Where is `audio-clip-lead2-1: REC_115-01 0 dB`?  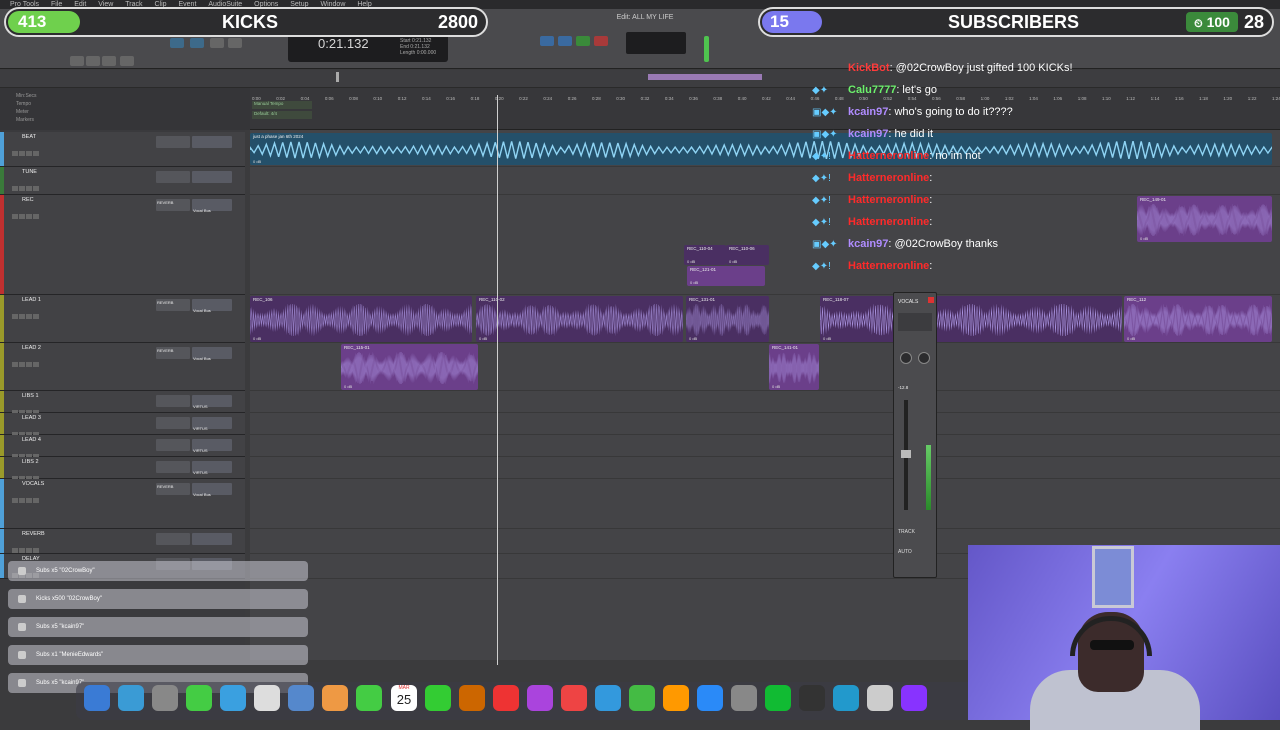
audio-clip-lead2-1: REC_115-01 0 dB is located at coordinates (409, 367).